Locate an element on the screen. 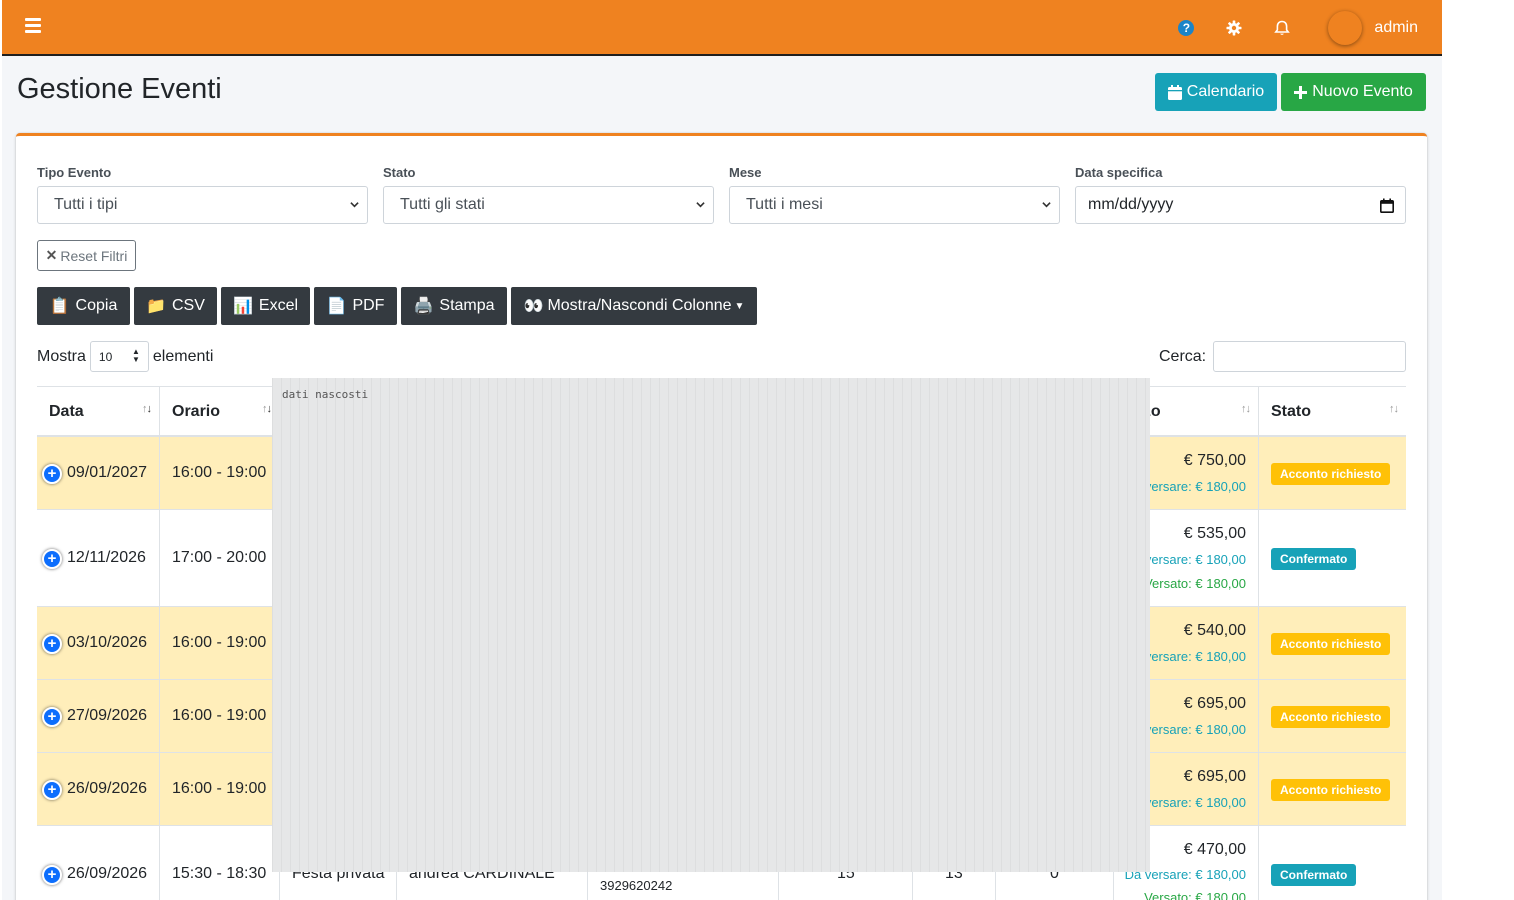 The width and height of the screenshot is (1514, 900). page-length-control: Mostra 10 ▲ ▼ elementi is located at coordinates (125, 356).